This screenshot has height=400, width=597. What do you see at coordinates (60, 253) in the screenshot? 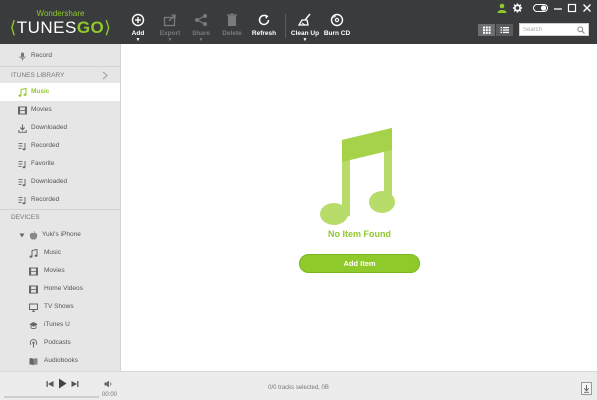
I see `device-item-music: Music` at bounding box center [60, 253].